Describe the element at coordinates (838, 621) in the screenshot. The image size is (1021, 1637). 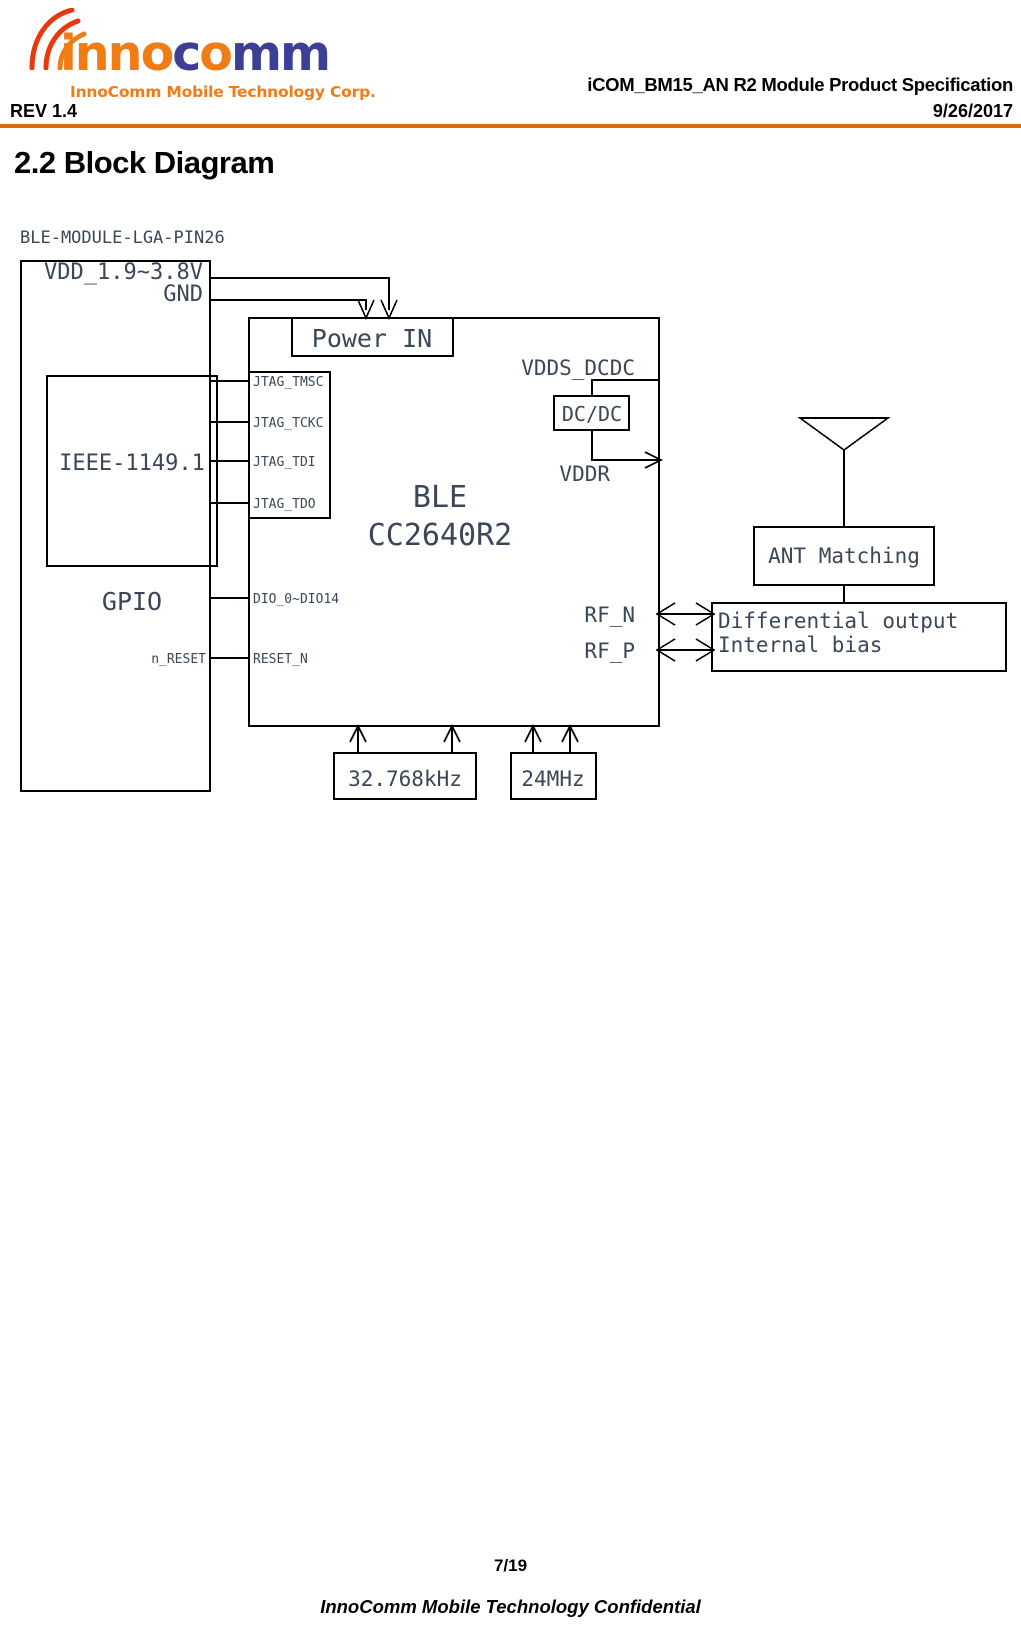
I see `label-diff-output: Differential output` at that location.